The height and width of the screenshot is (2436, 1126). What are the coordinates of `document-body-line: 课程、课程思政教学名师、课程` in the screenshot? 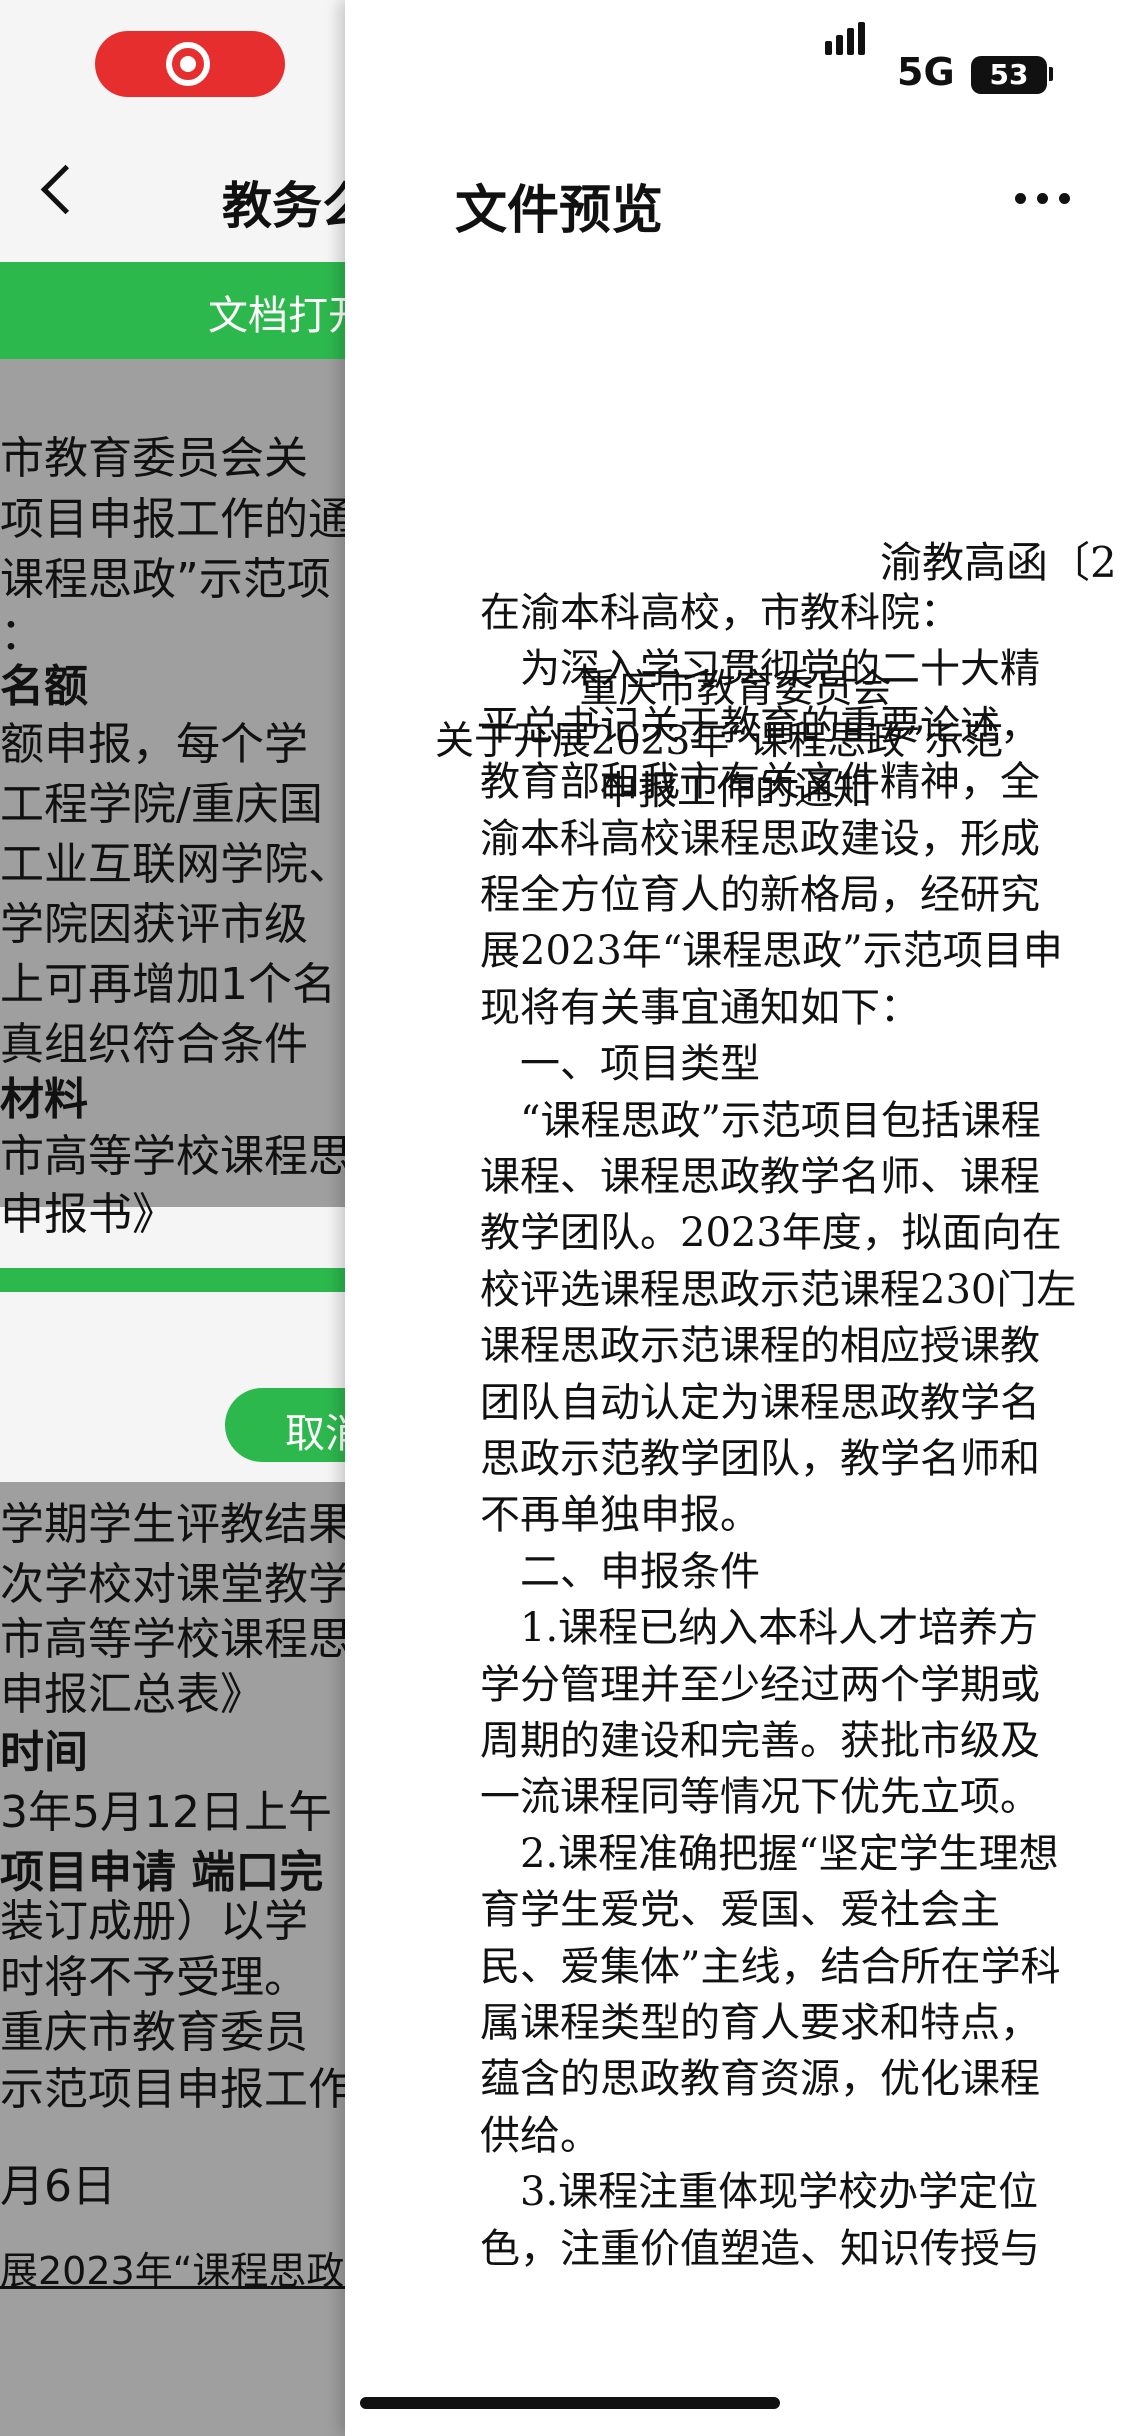 It's located at (760, 1177).